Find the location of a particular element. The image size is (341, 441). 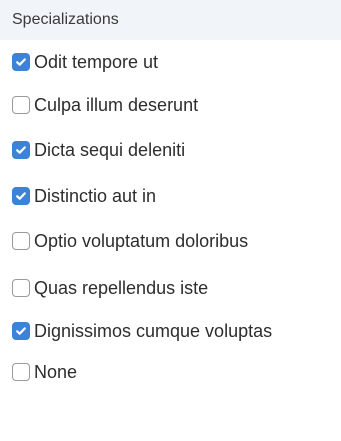

option-label: Dignissimos cumque voluptas is located at coordinates (153, 331).